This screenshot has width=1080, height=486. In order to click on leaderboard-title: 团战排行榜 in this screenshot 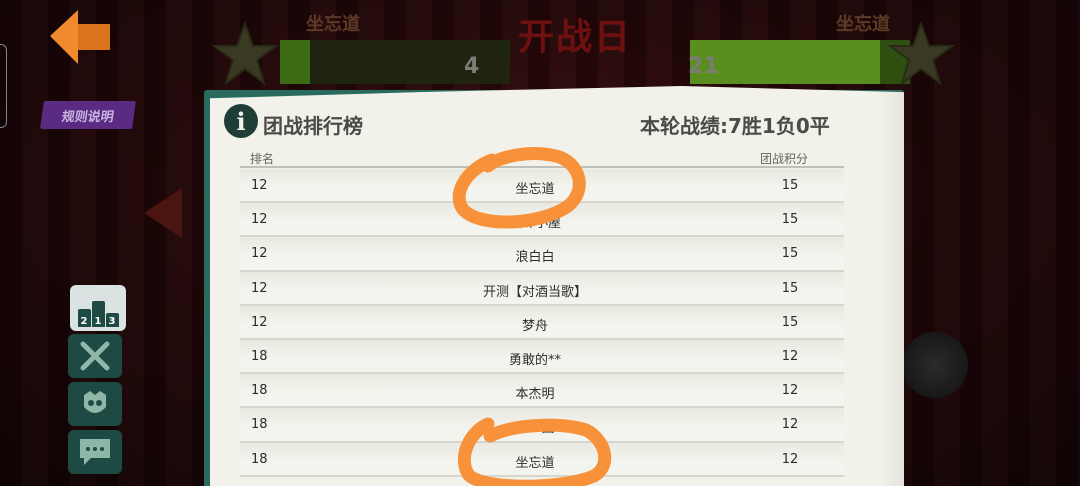, I will do `click(313, 126)`.